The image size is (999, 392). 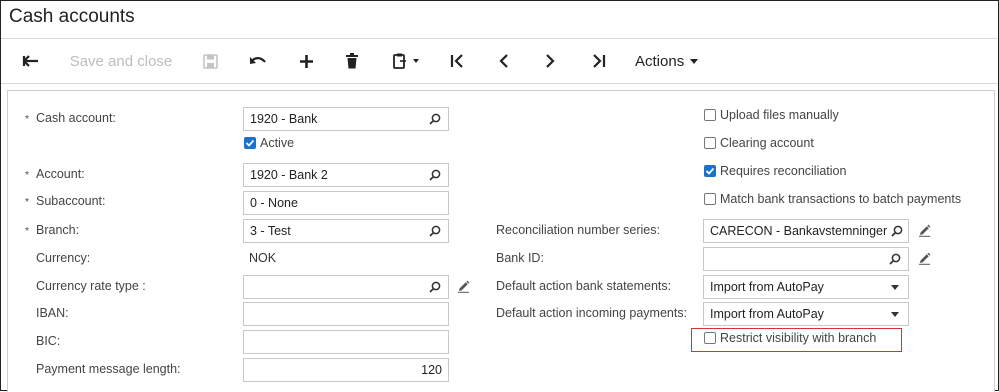 I want to click on branch-value: 3 - Test, so click(x=270, y=231).